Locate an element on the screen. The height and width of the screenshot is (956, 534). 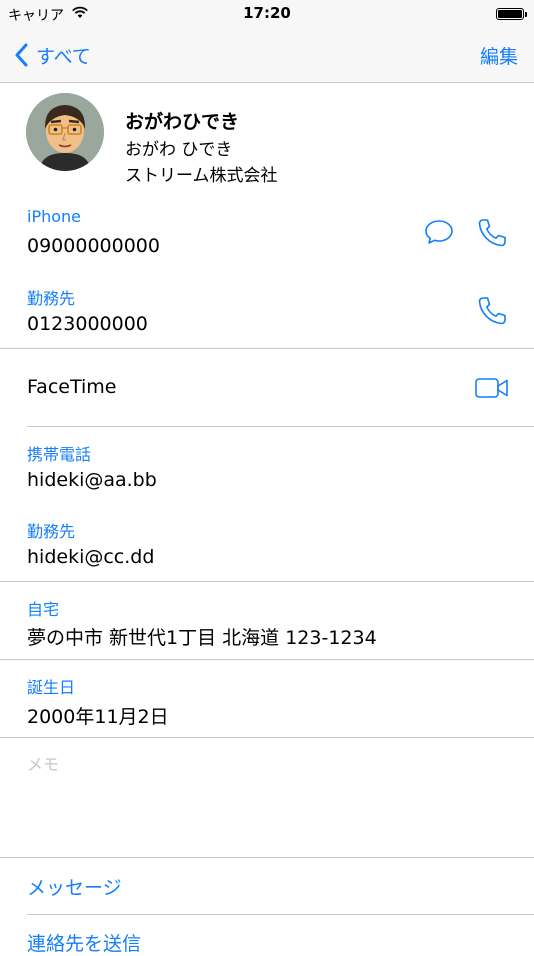
phone-value-work: 0123000000 is located at coordinates (87, 324).